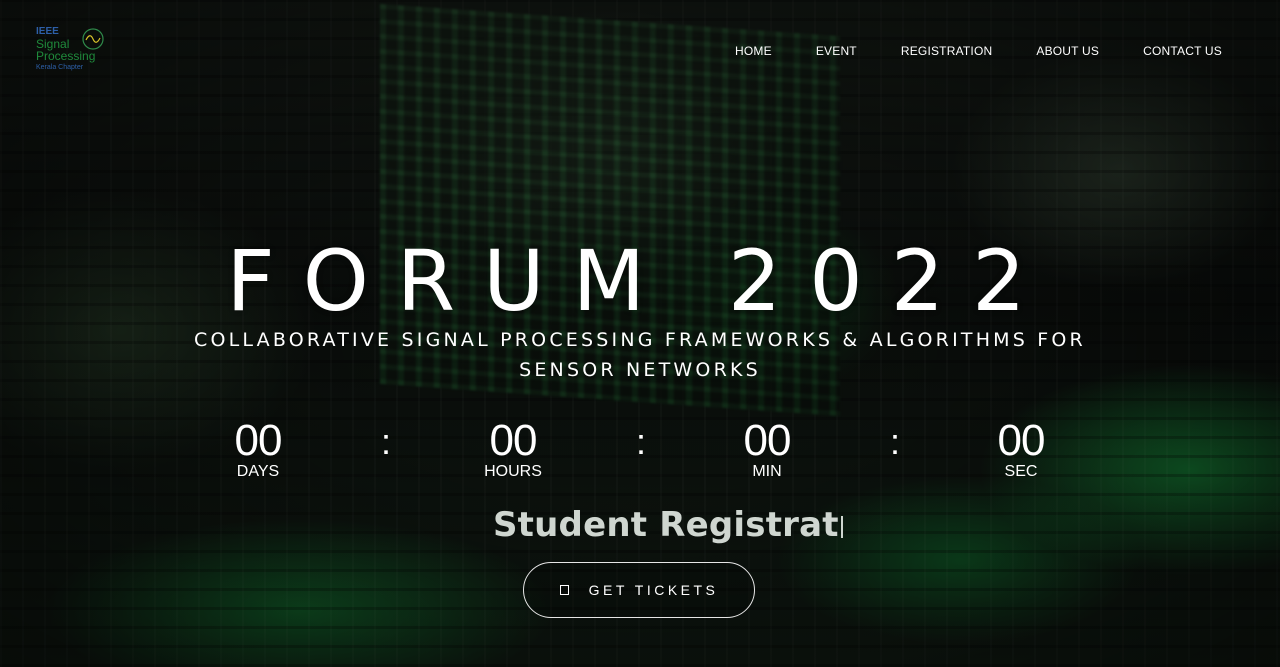 The height and width of the screenshot is (667, 1280). I want to click on nav-item-contact-us: CONTACT US, so click(1182, 51).